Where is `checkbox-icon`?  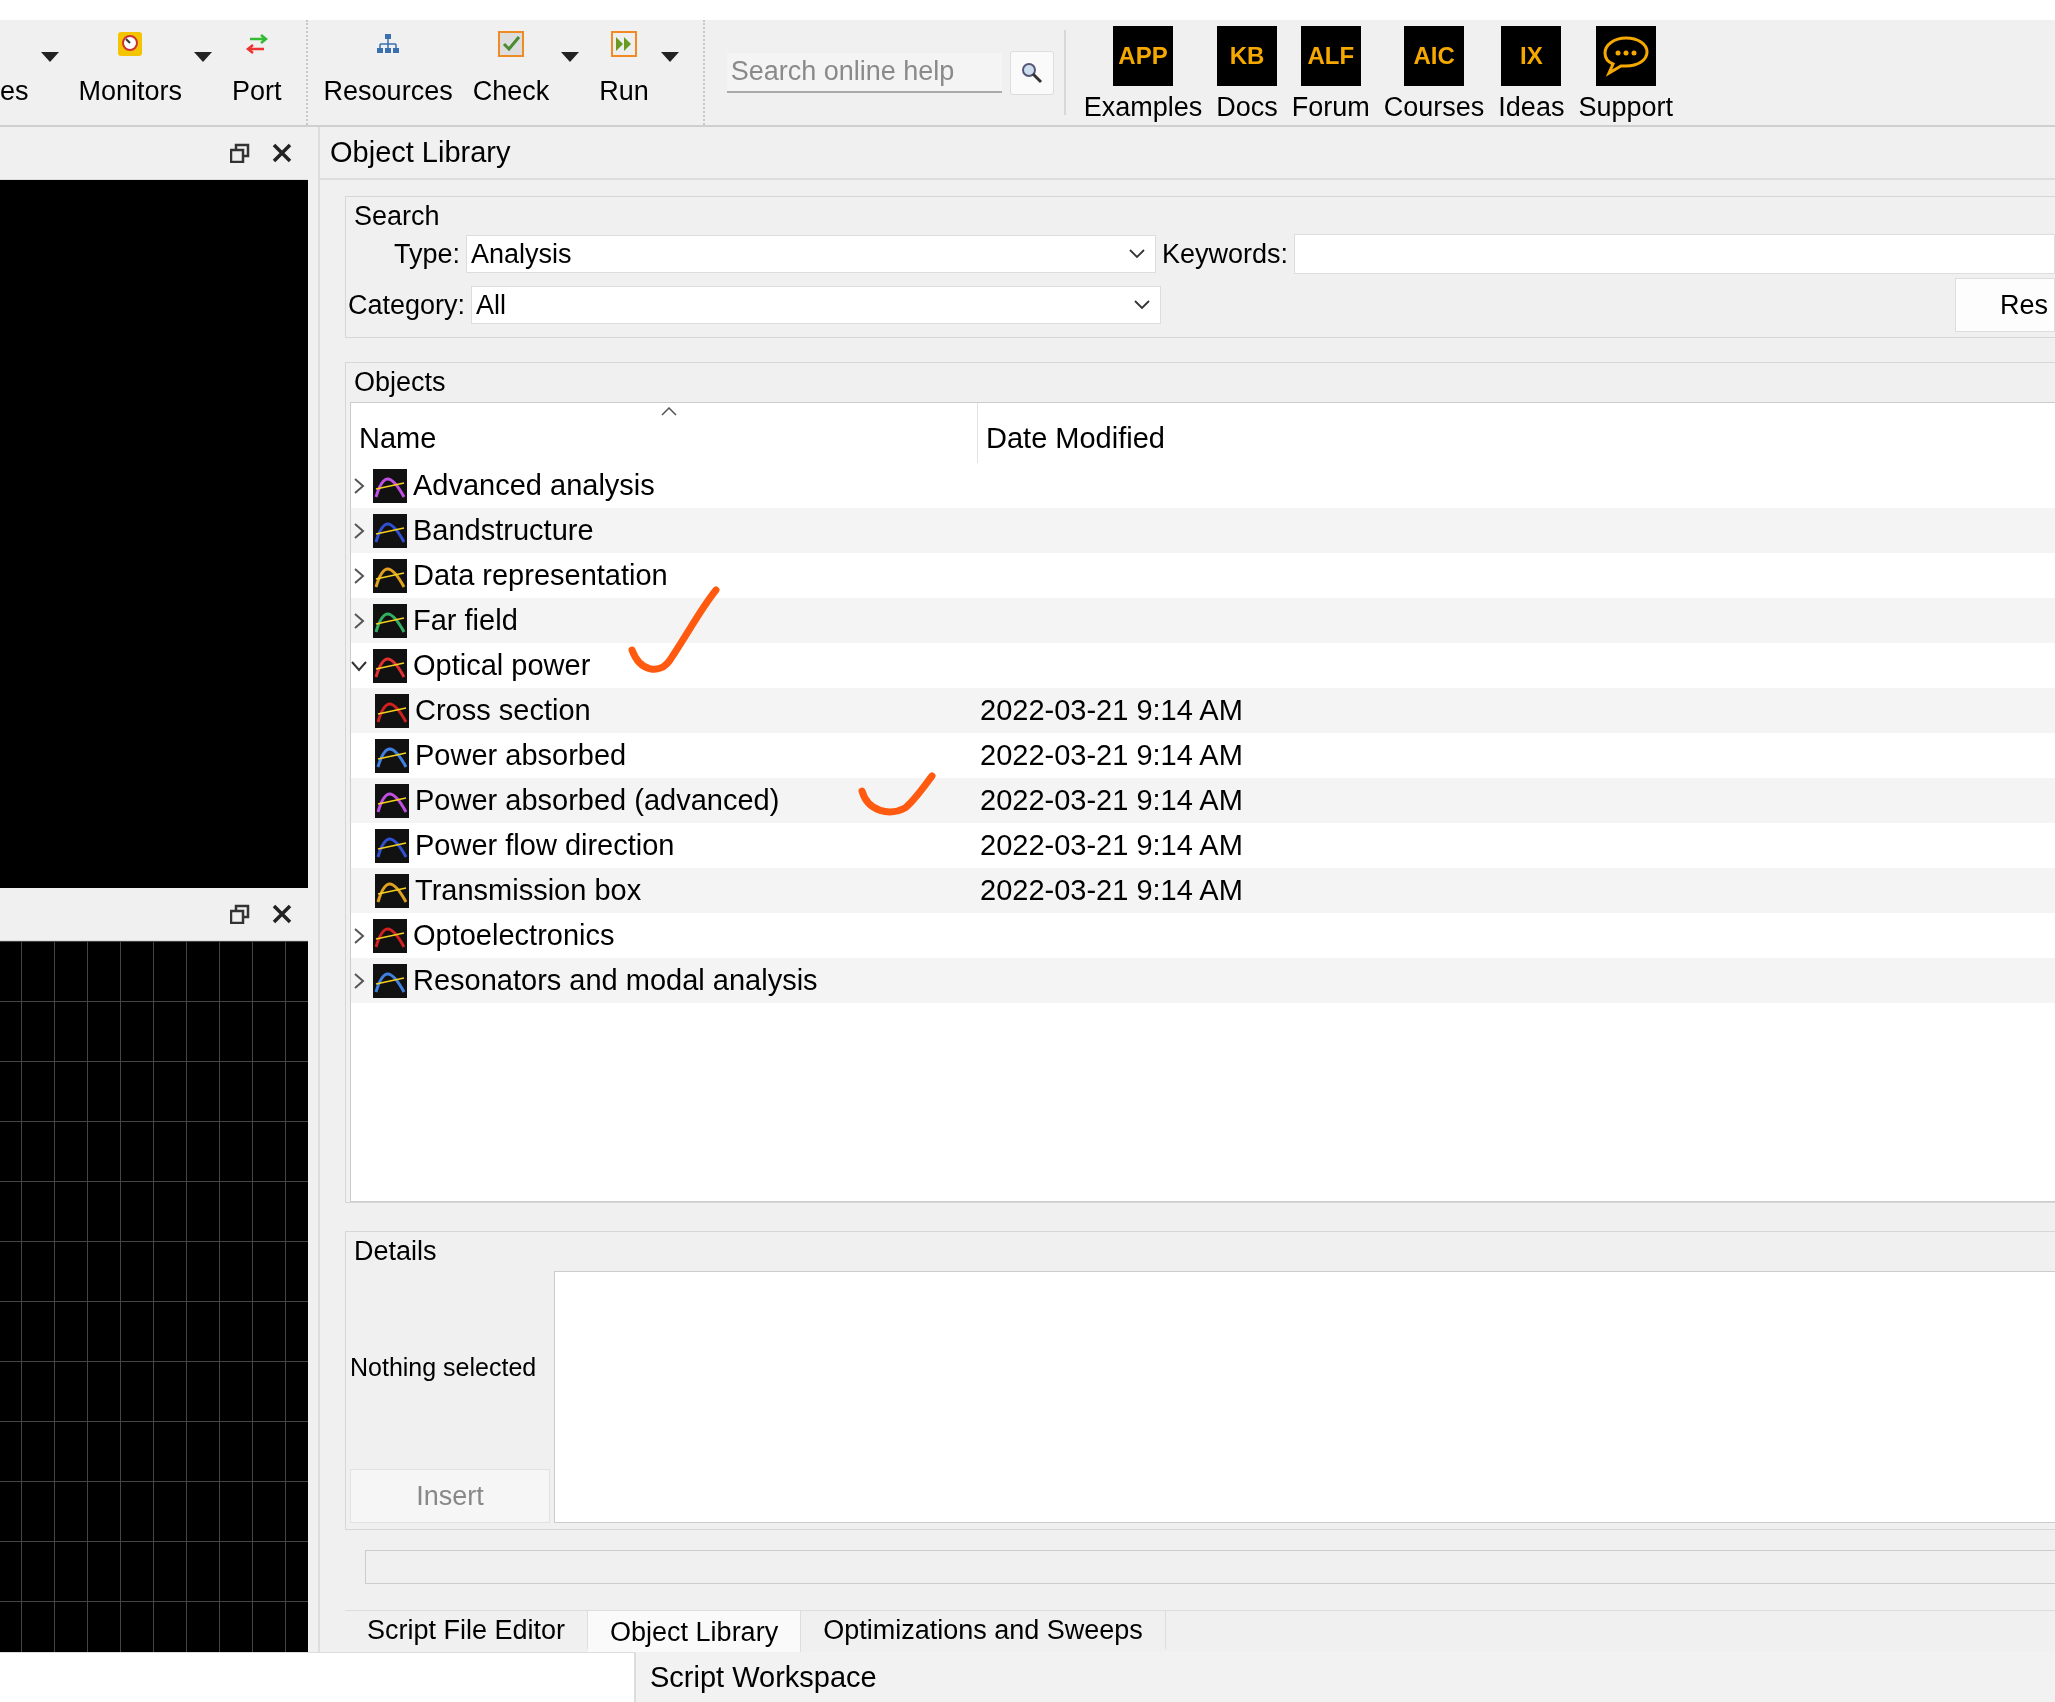 checkbox-icon is located at coordinates (510, 44).